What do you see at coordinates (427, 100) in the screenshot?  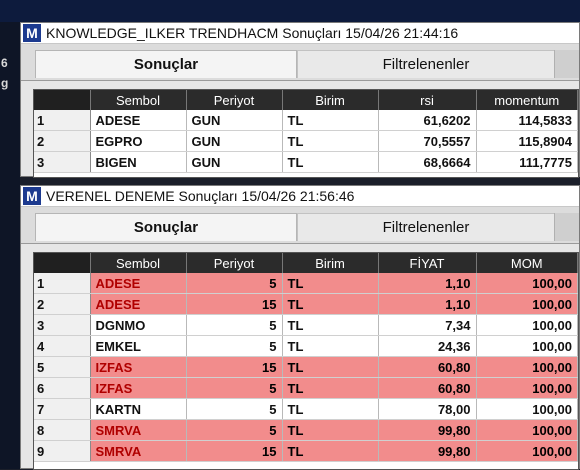 I see `column-header-rsi: rsi` at bounding box center [427, 100].